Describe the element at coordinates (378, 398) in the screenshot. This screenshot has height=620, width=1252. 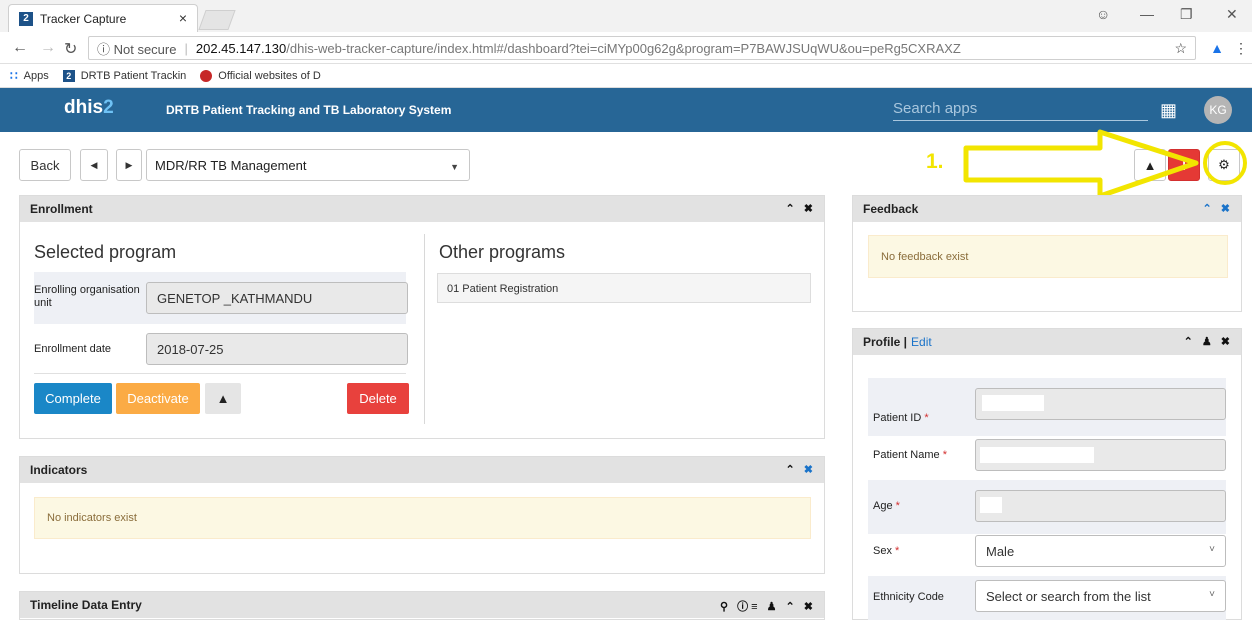
I see `delete-button: Delete` at that location.